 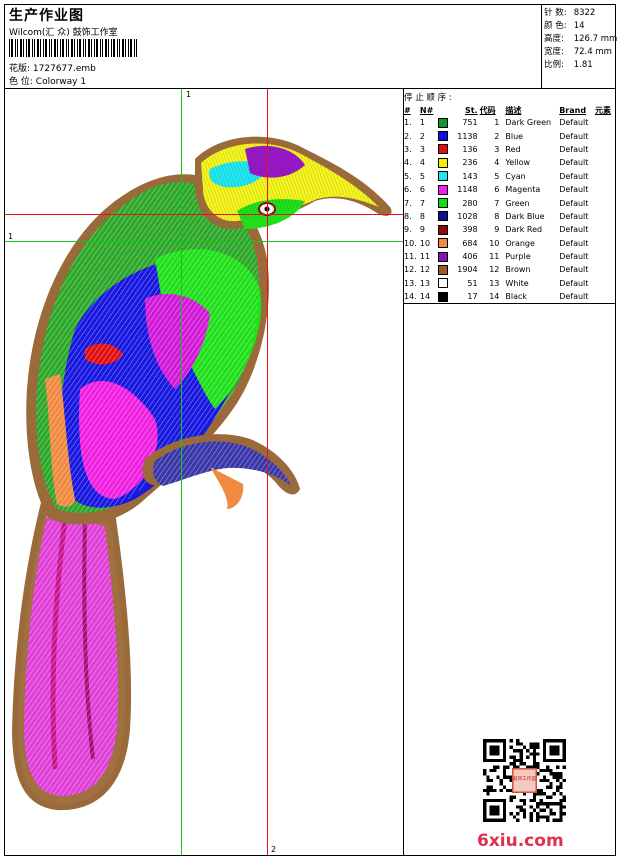 I want to click on stitch-count: 17, so click(x=472, y=297).